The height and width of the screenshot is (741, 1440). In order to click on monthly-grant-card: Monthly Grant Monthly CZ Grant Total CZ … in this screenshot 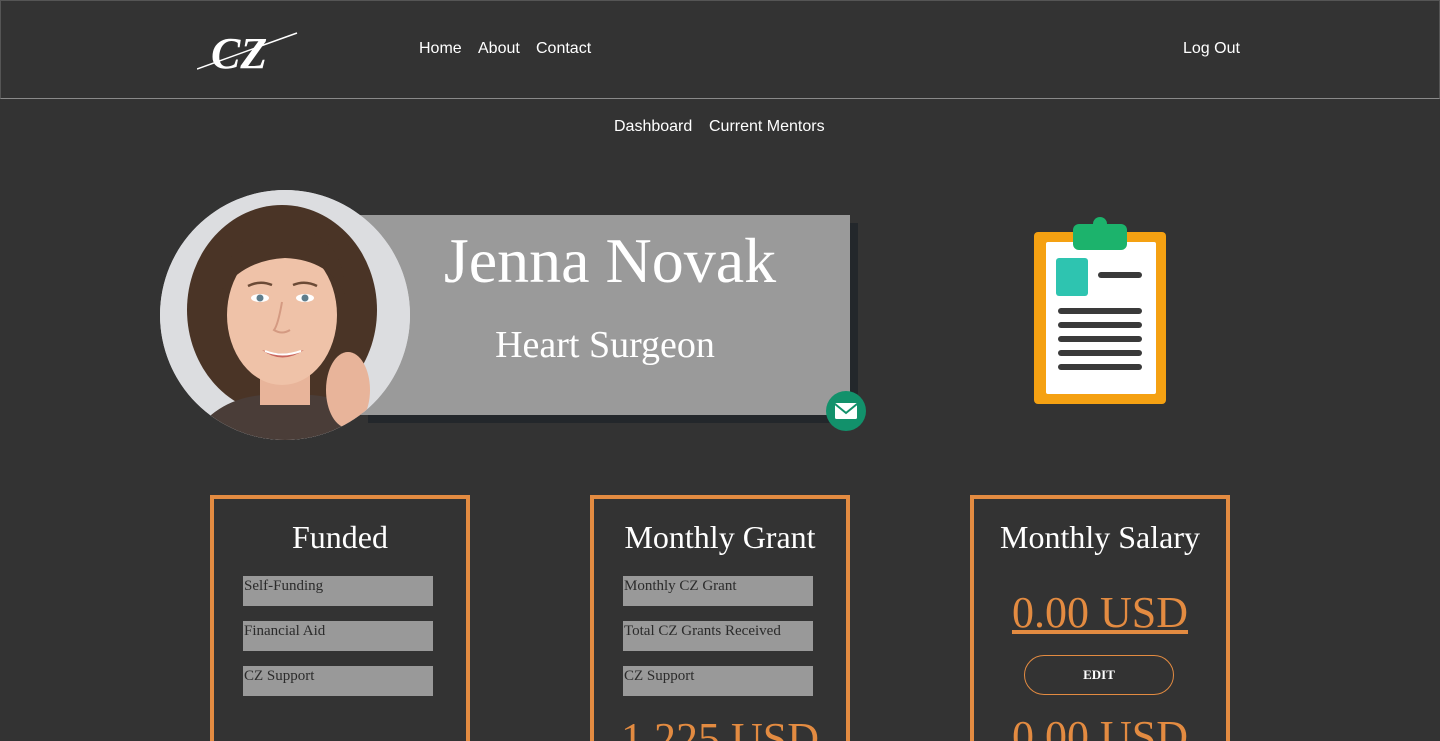, I will do `click(720, 618)`.